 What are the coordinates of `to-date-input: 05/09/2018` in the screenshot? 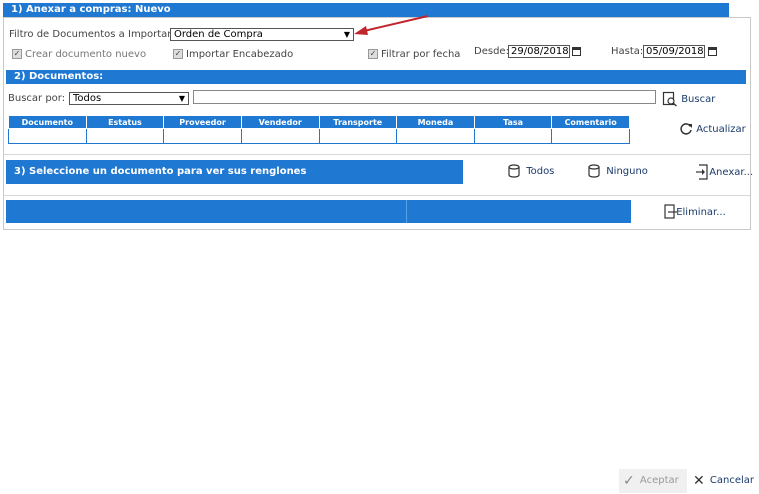 It's located at (674, 51).